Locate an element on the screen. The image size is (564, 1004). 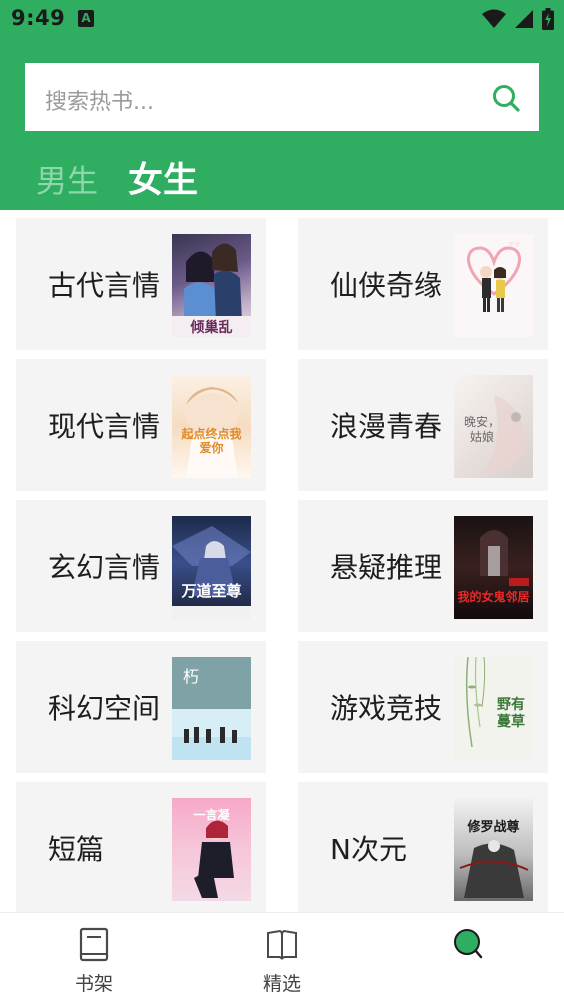
category-card-sci-fi: 科幻空间 朽 is located at coordinates (141, 707).